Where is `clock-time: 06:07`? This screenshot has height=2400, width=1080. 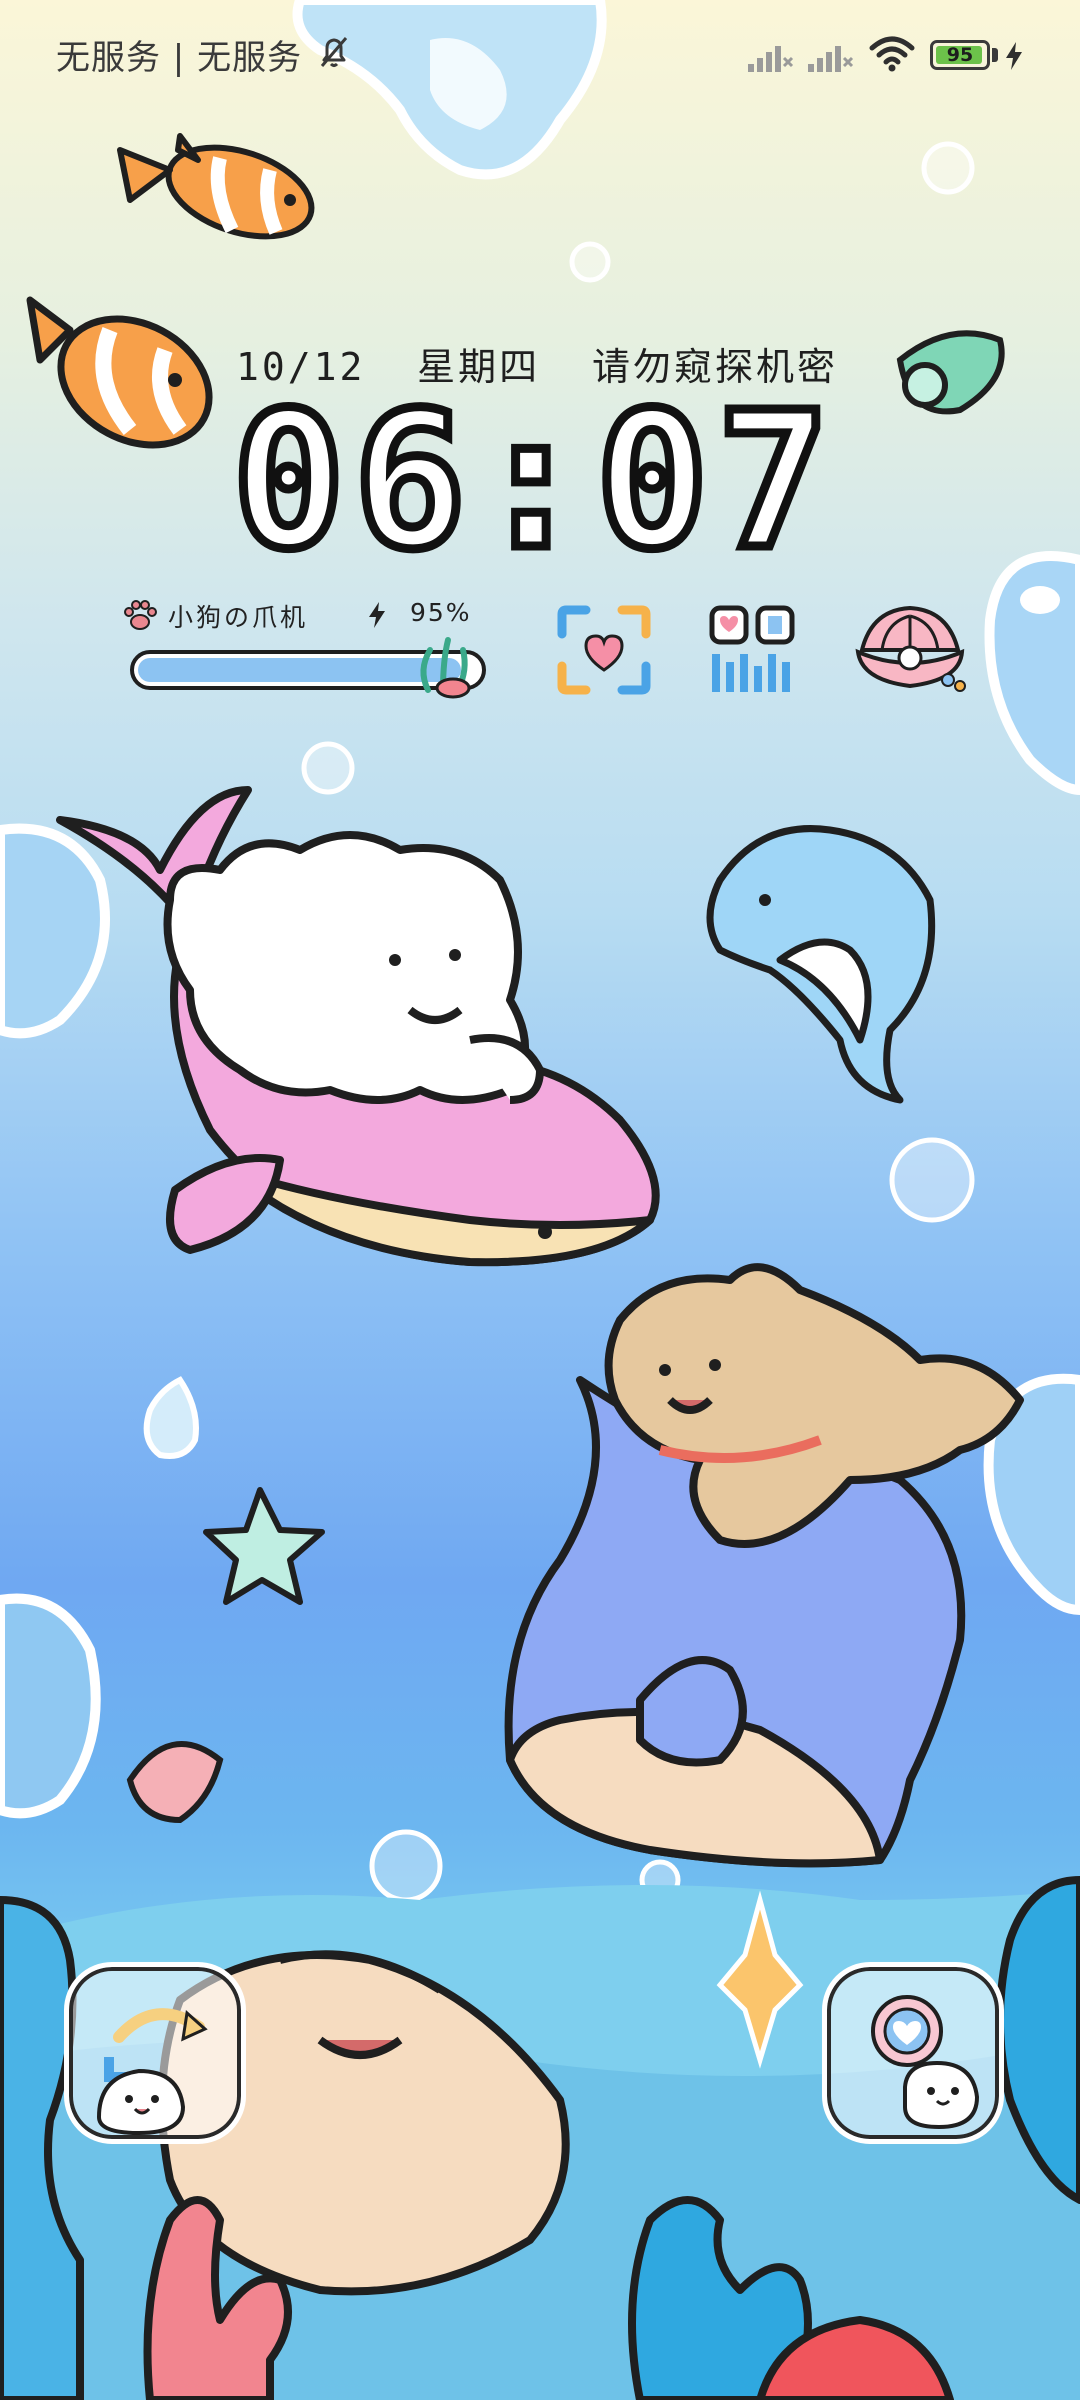
clock-time: 06:07 is located at coordinates (533, 481).